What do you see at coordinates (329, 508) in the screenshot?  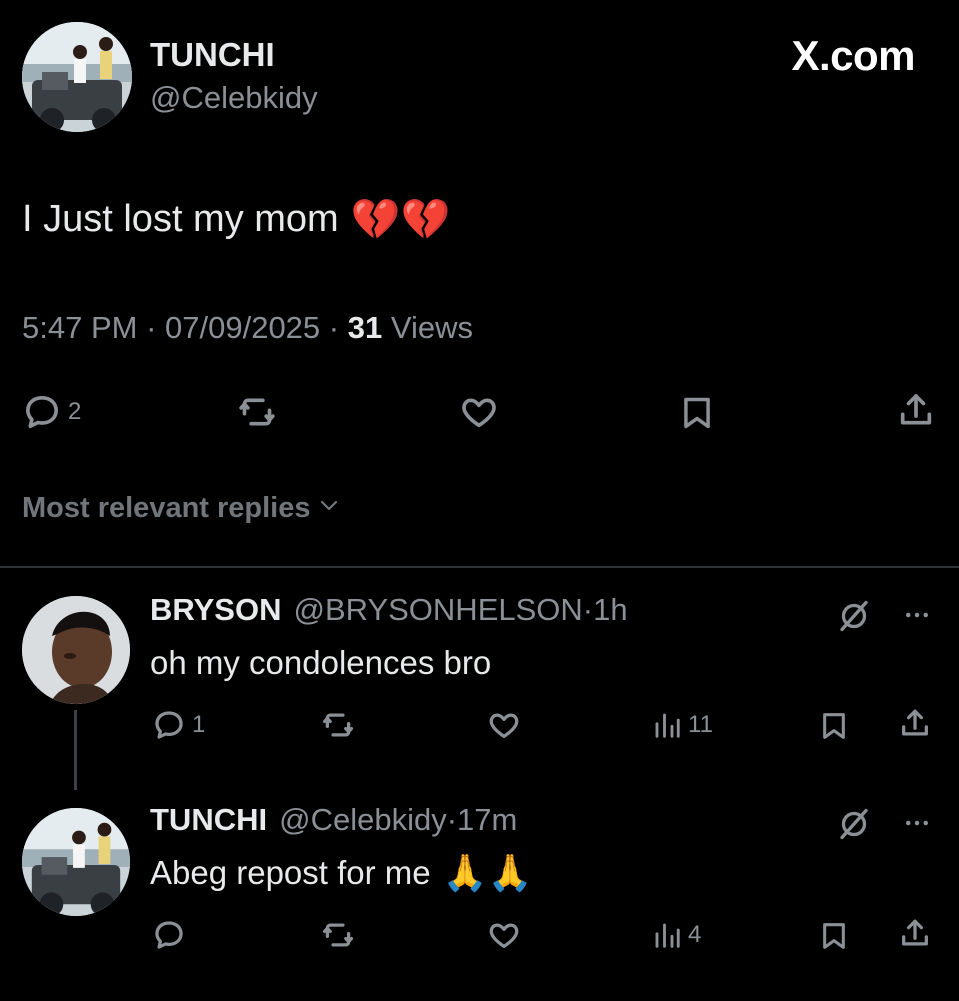 I see `chevron-down-icon` at bounding box center [329, 508].